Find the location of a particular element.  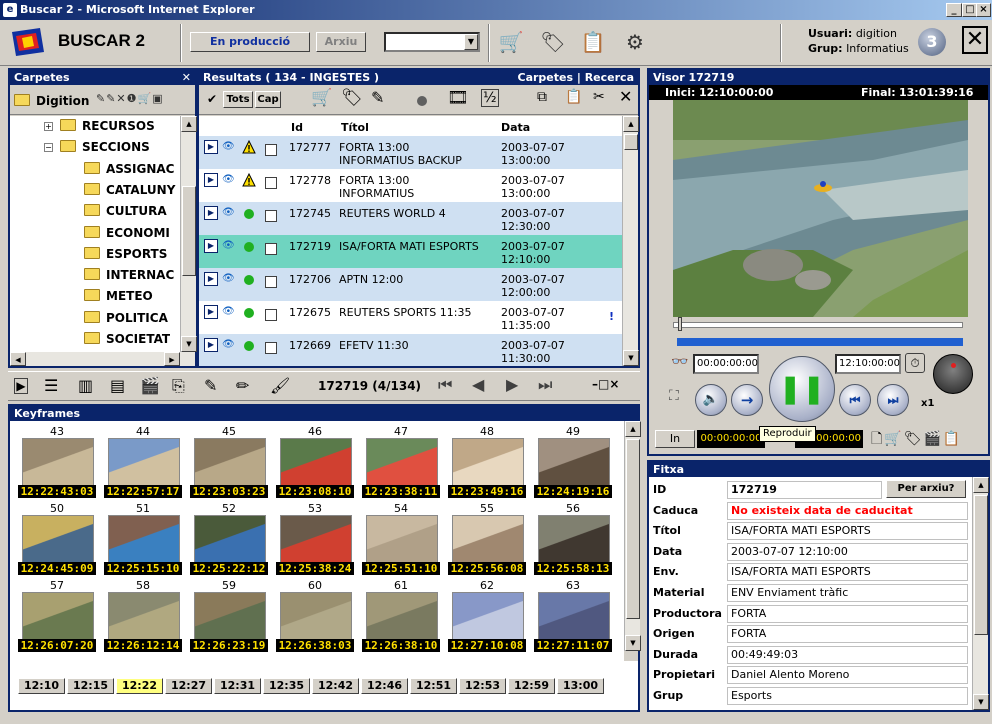

keyframe-thumbnail: 47 12:23:38:11 is located at coordinates (401, 463).